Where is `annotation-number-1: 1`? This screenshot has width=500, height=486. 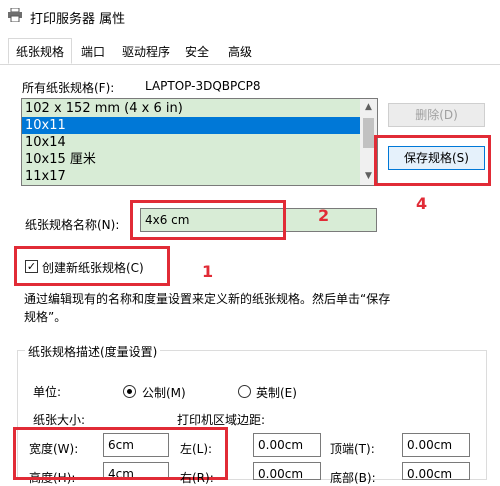 annotation-number-1: 1 is located at coordinates (208, 271).